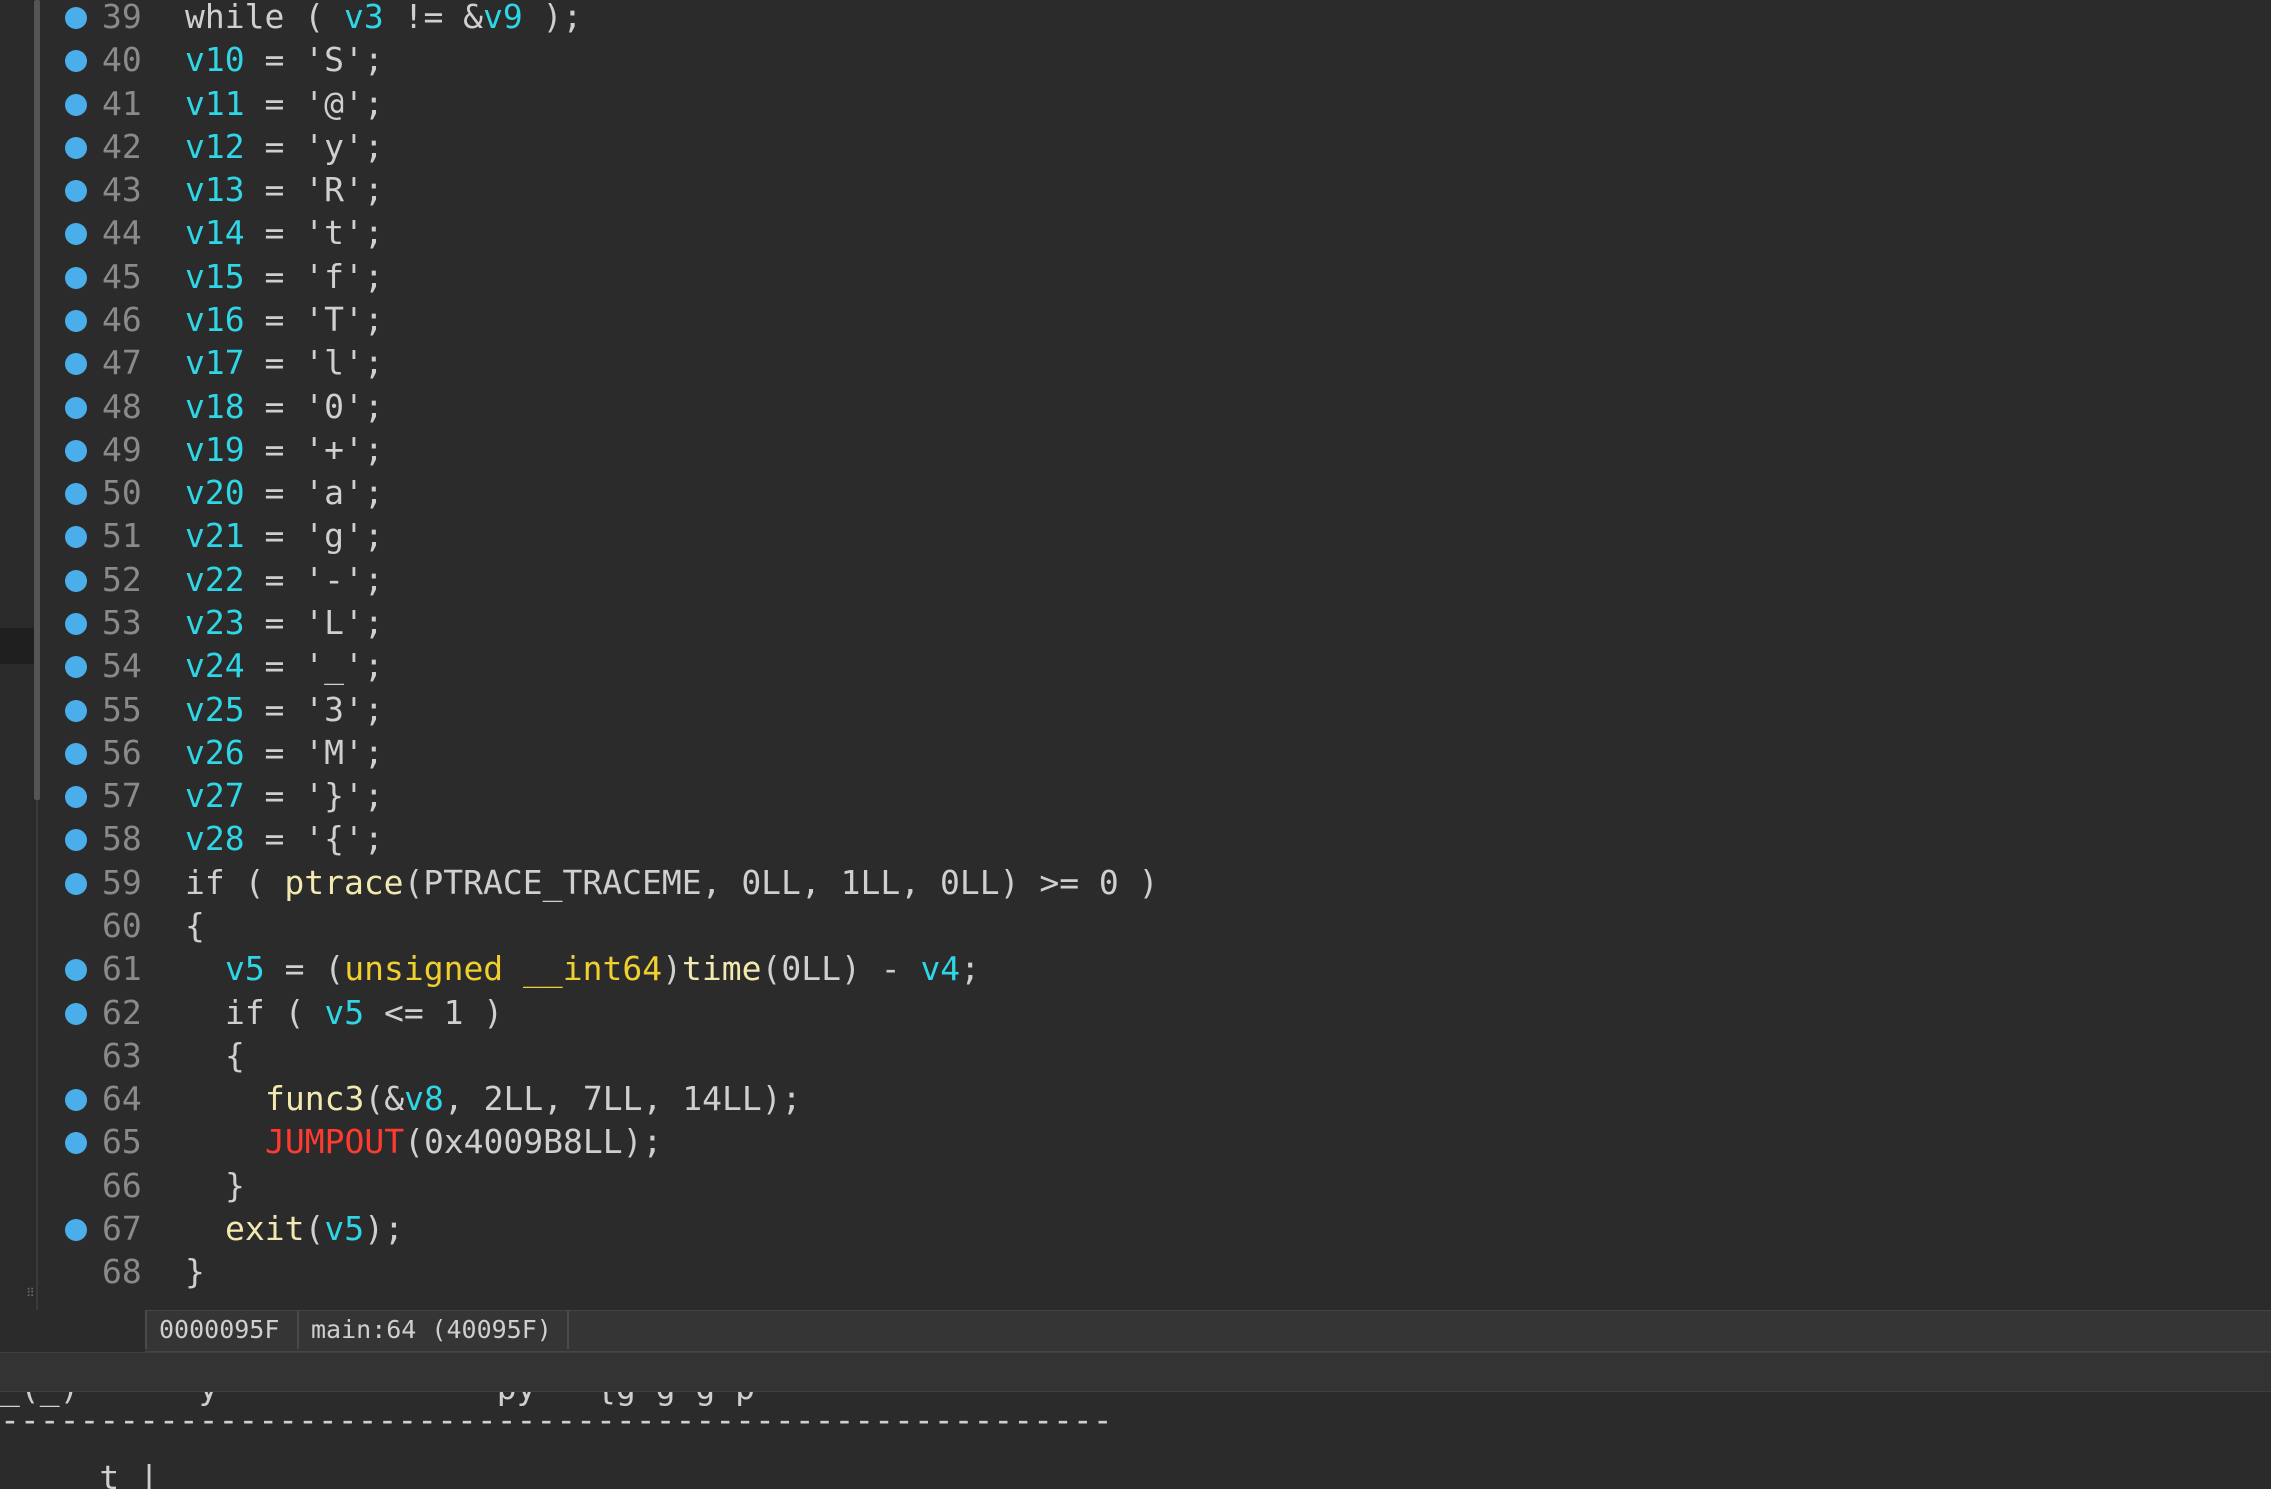 The image size is (2271, 1489). I want to click on code-line: 66}, so click(1155, 1185).